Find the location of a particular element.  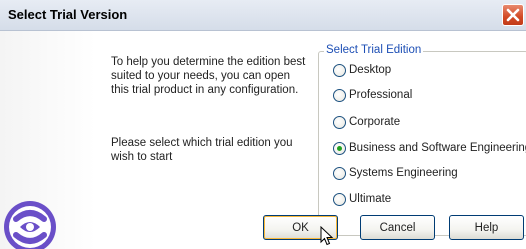

radio-ultimate: Ultimate is located at coordinates (362, 199).